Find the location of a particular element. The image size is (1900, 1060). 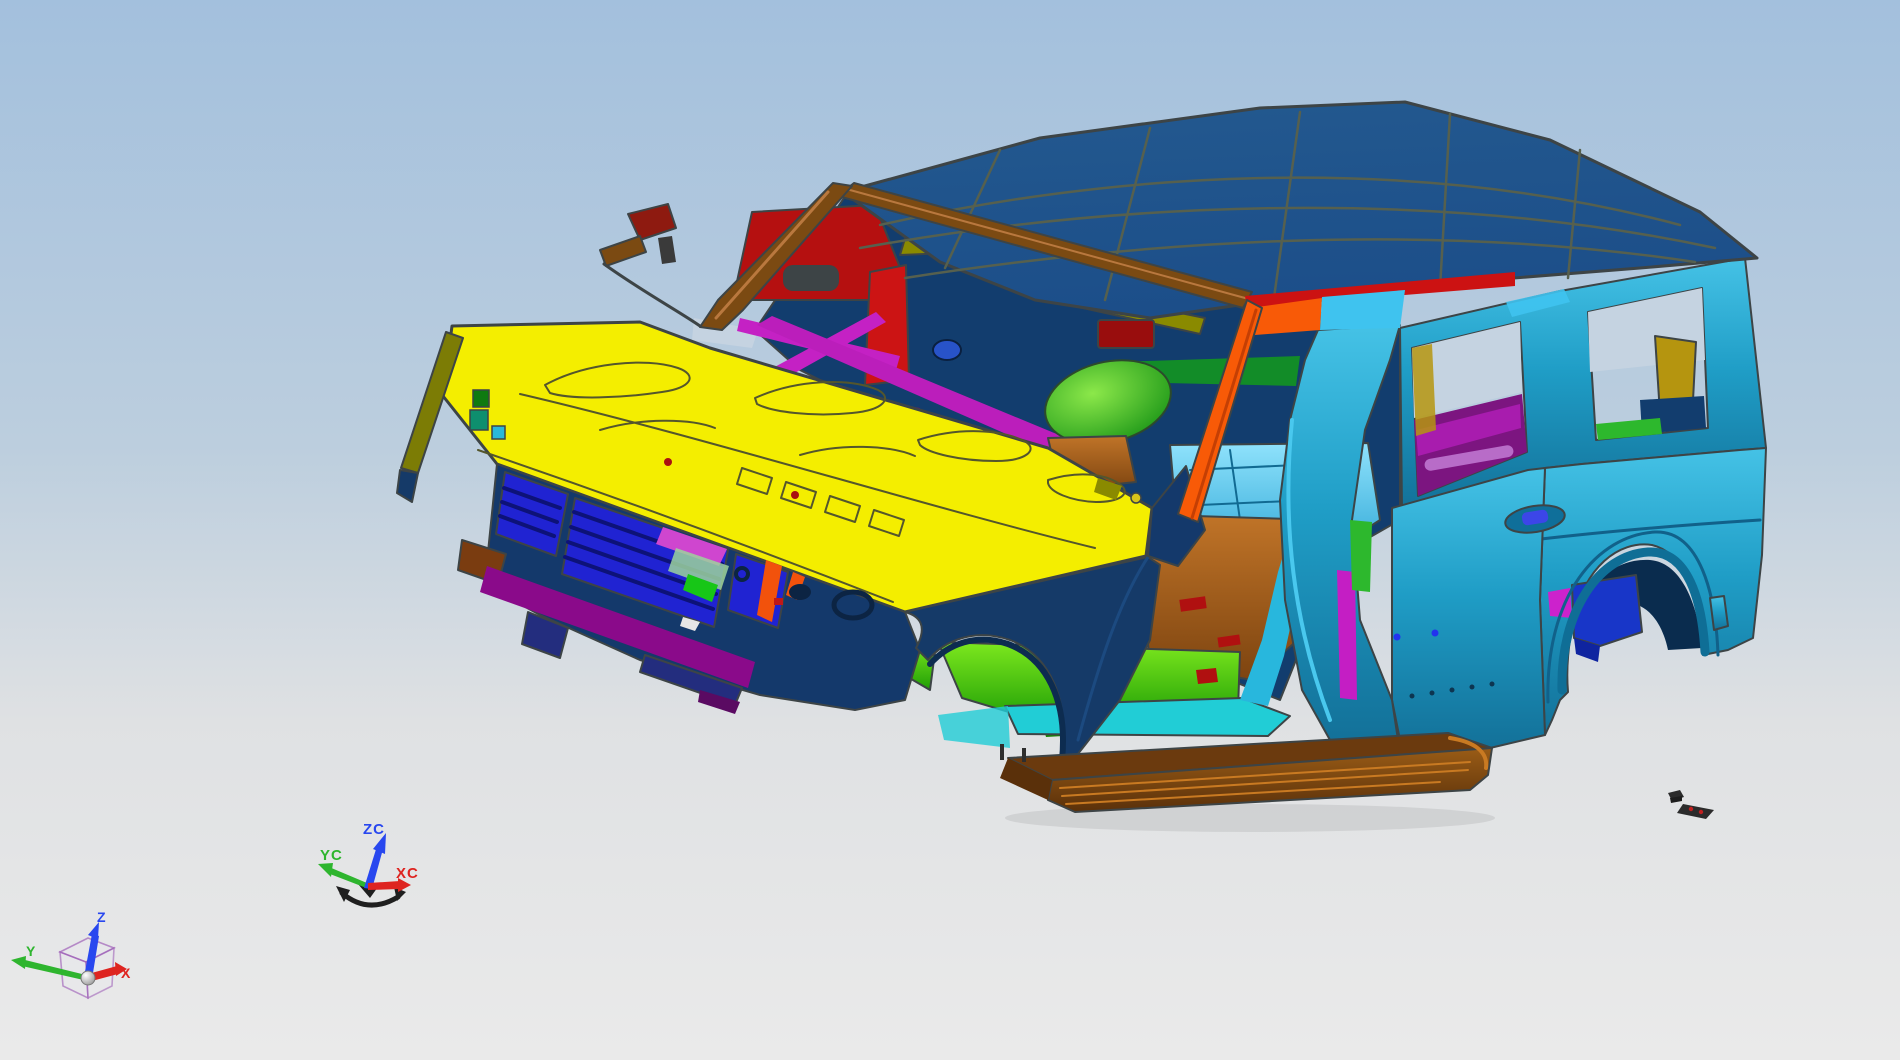

speaker-hole-blue is located at coordinates (947, 350).